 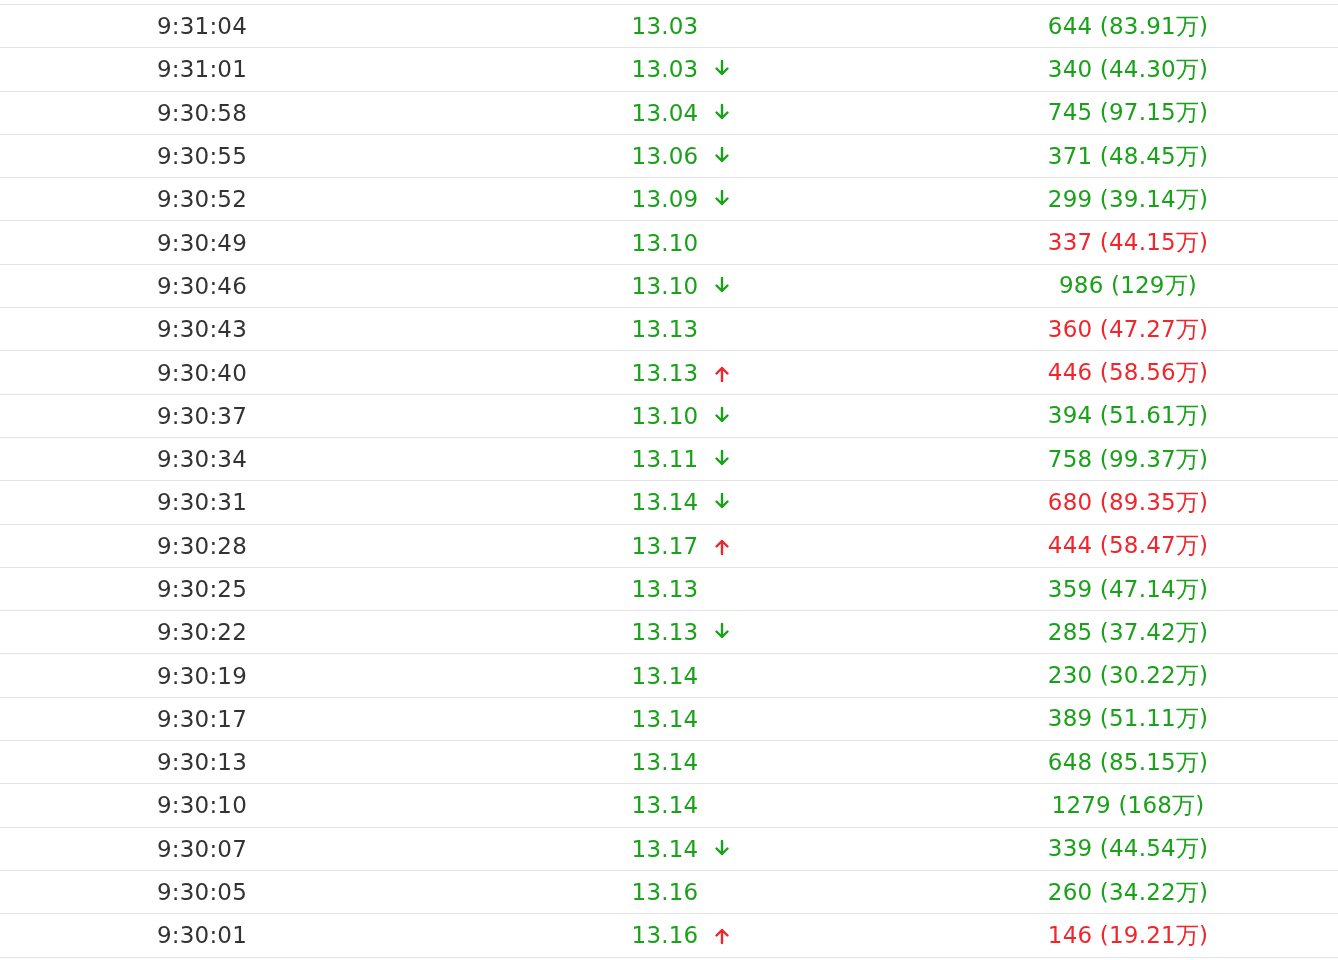 I want to click on trade-time: 9:30:49, so click(x=202, y=242).